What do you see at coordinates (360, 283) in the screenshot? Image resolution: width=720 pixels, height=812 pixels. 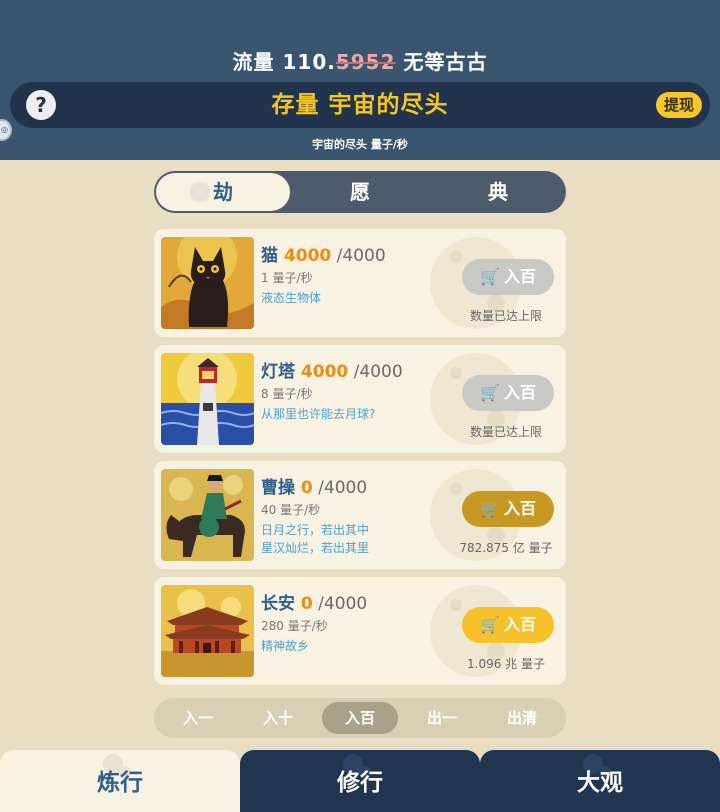 I see `item-card-cat: 猫 4000 /4000 1 量子/秒 液态生物体 🛒 入百 数量已达上限` at bounding box center [360, 283].